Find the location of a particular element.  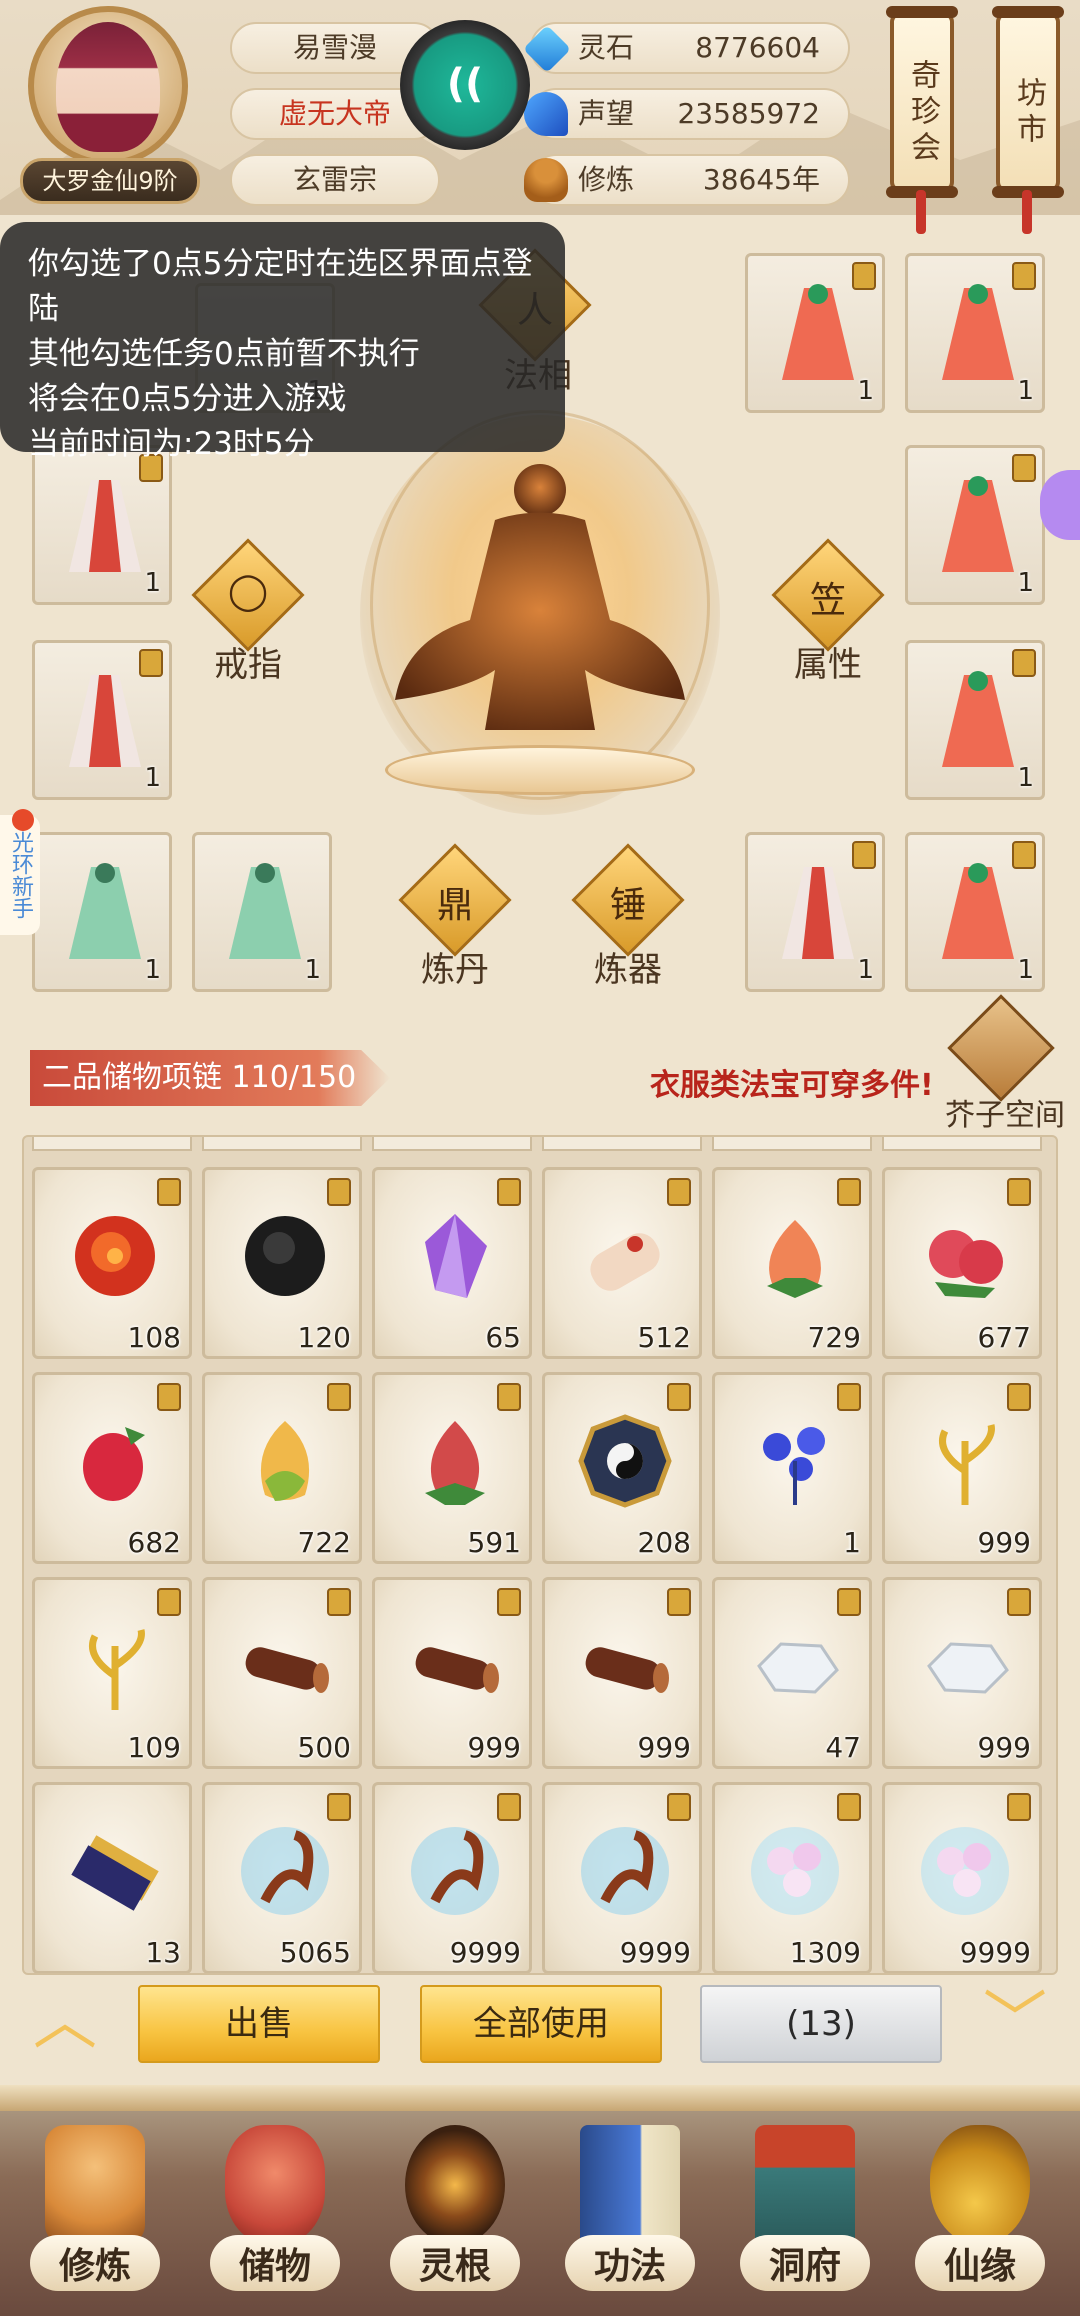

notice-line: 将会在0点5分进入游戏 is located at coordinates (187, 399).